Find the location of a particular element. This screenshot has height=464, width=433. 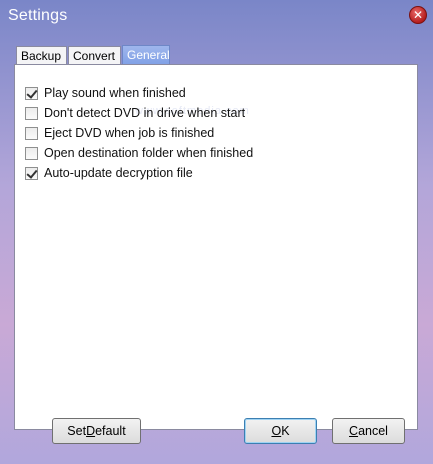

checkbox-dont-detect-dvd is located at coordinates (31, 113).